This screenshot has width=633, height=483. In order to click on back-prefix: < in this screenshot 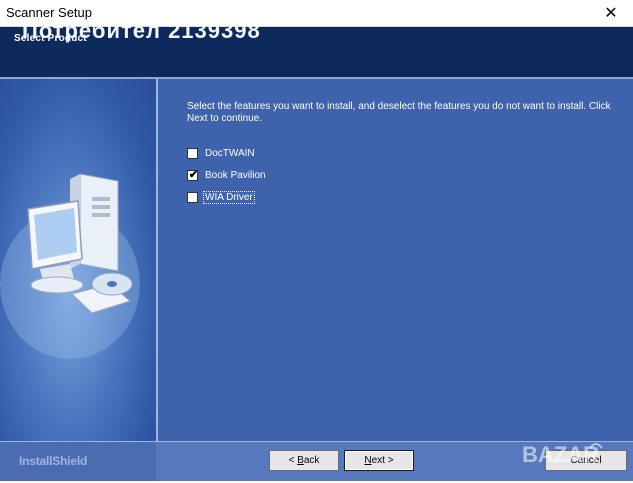, I will do `click(293, 460)`.